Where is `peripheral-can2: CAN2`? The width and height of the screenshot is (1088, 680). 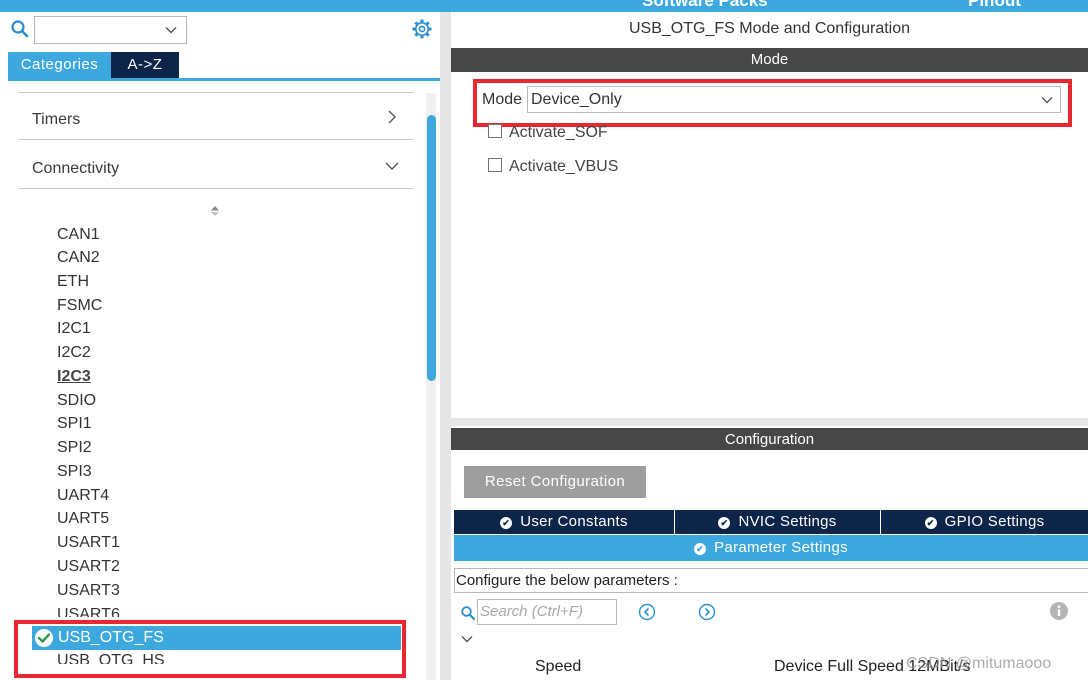
peripheral-can2: CAN2 is located at coordinates (78, 258).